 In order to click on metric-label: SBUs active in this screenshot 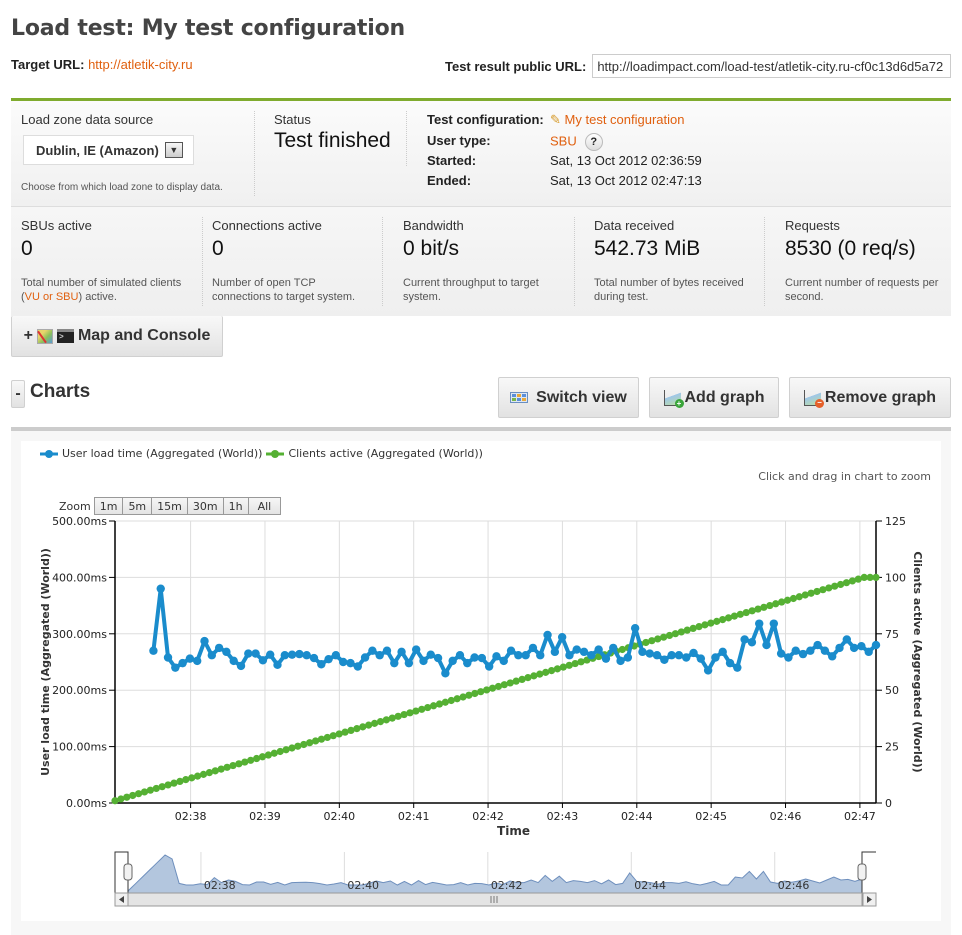, I will do `click(56, 225)`.